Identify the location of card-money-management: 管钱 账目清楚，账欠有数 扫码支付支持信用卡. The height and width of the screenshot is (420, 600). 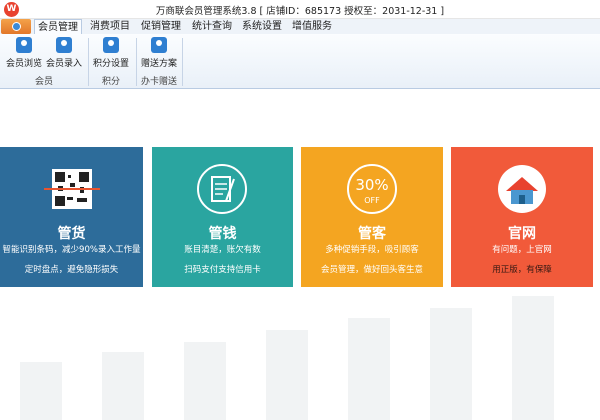
(222, 217).